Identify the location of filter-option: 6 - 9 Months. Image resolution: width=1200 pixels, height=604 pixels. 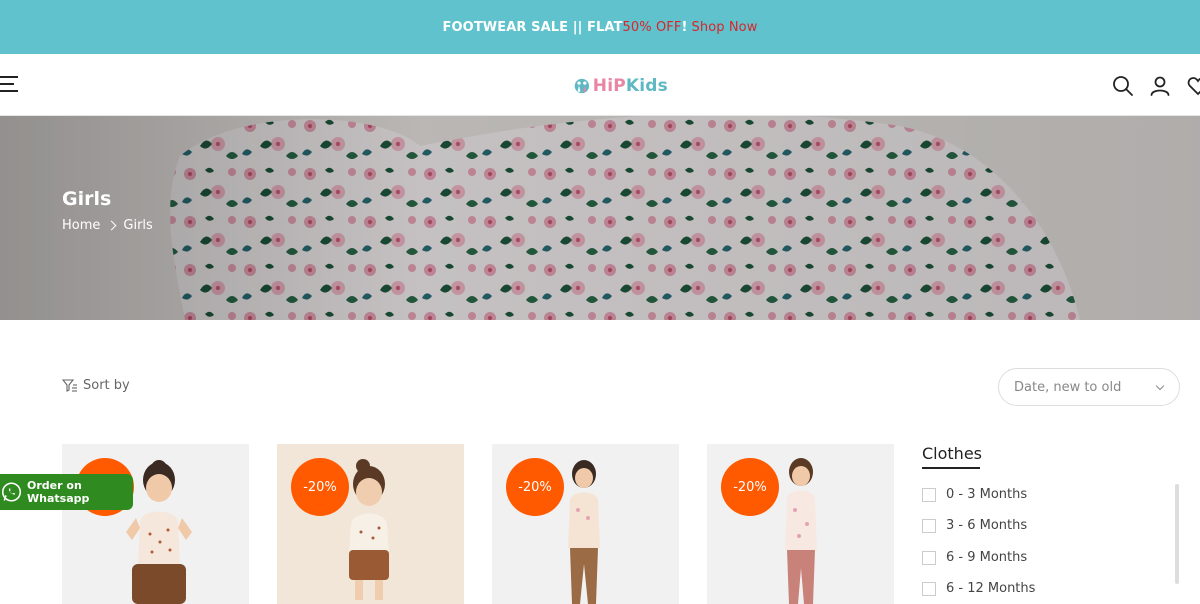
(974, 557).